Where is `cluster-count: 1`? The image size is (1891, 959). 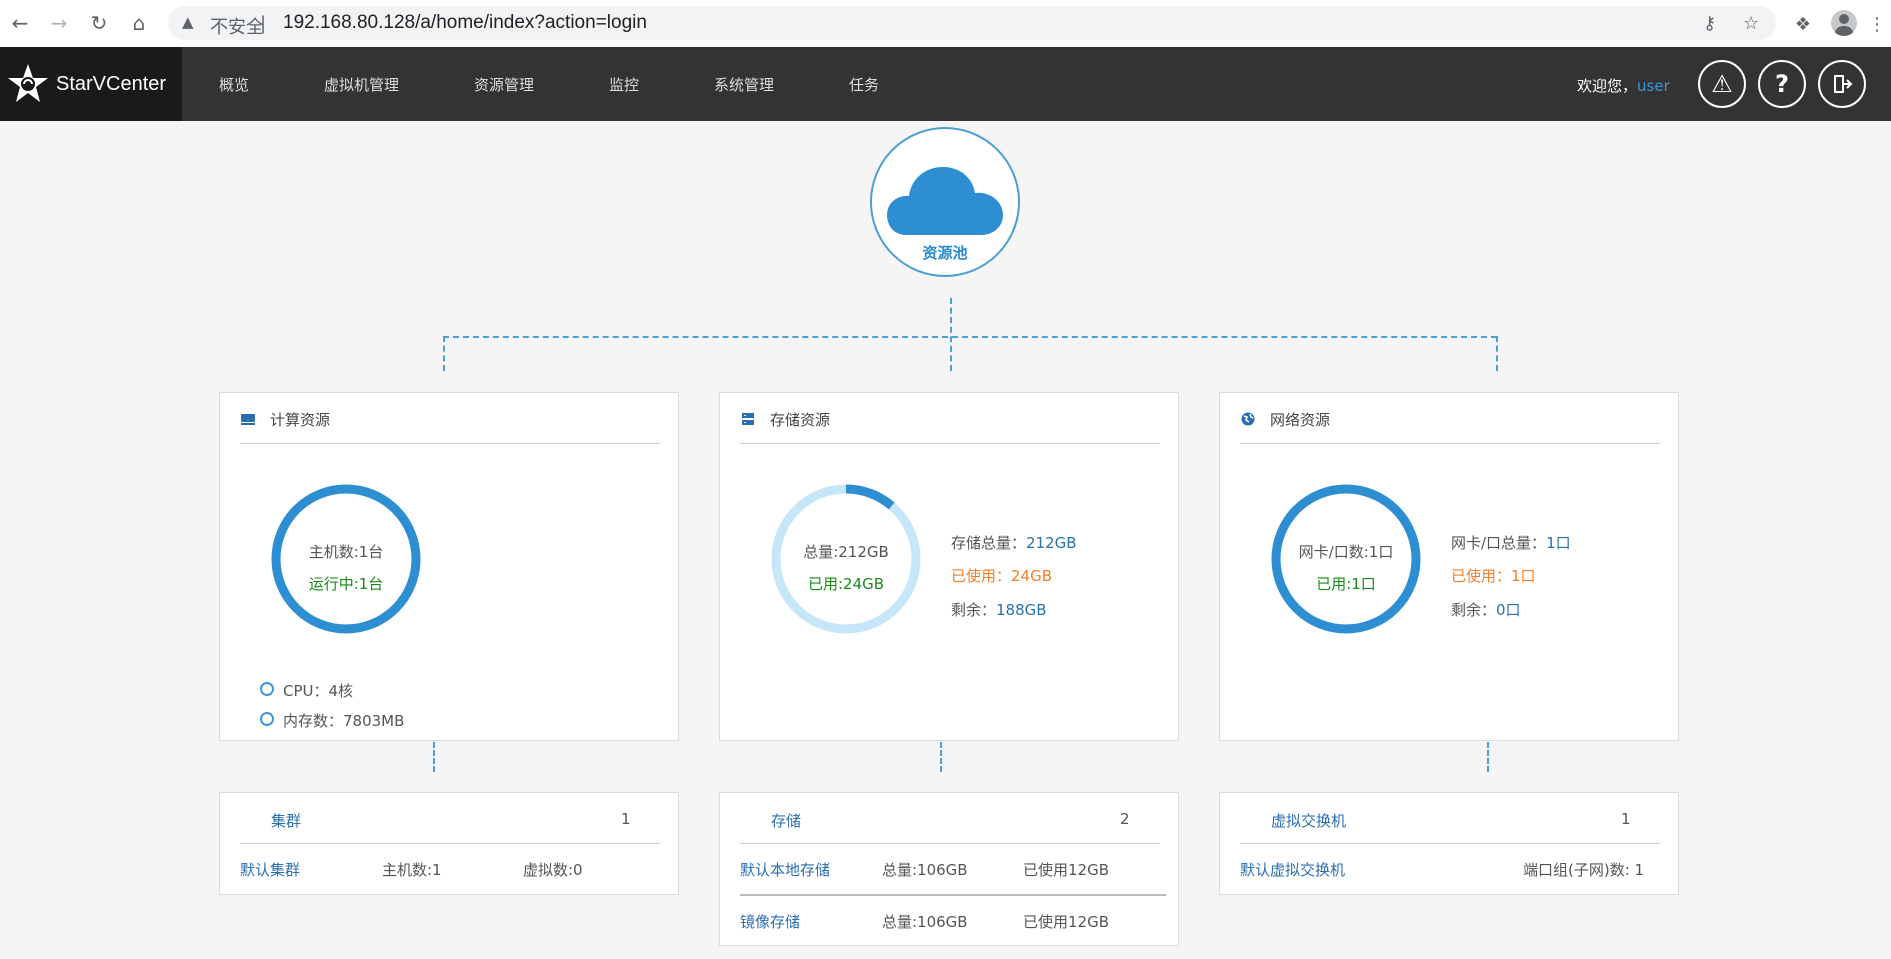 cluster-count: 1 is located at coordinates (626, 819).